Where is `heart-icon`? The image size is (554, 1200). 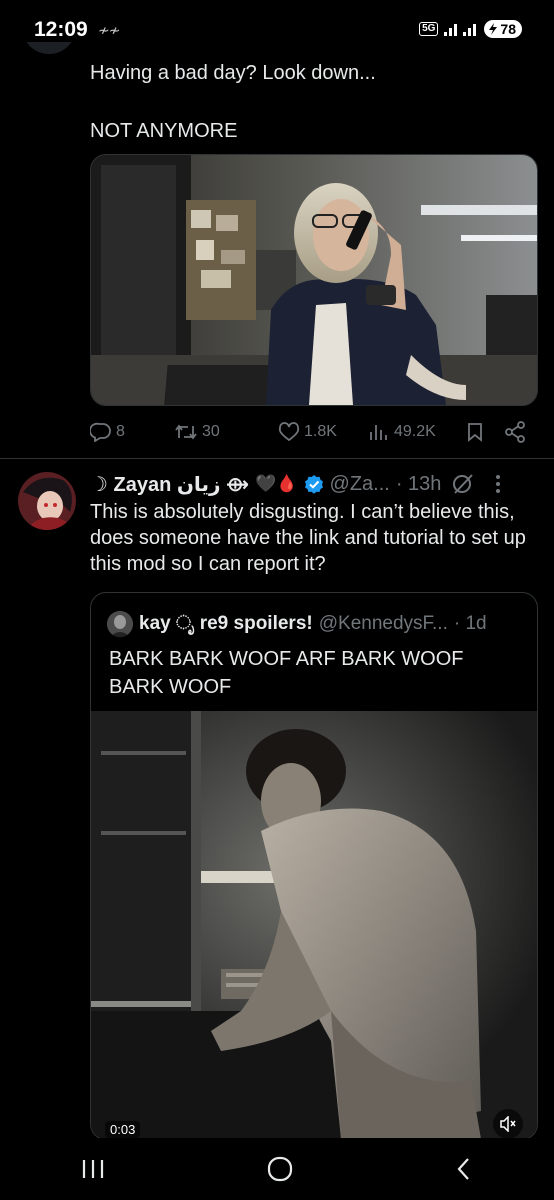
heart-icon is located at coordinates (289, 432).